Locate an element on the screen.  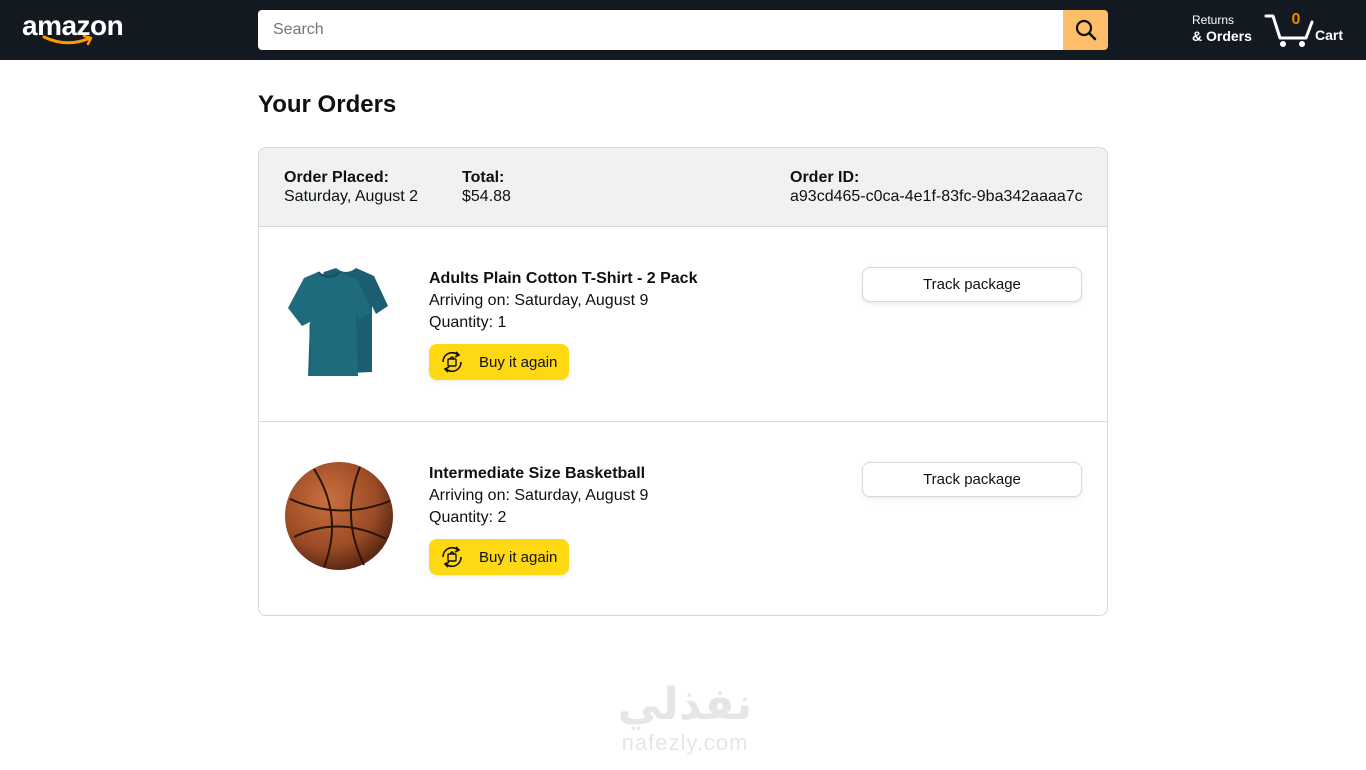
watermark: نفذلي nafezly.com is located at coordinates (685, 725).